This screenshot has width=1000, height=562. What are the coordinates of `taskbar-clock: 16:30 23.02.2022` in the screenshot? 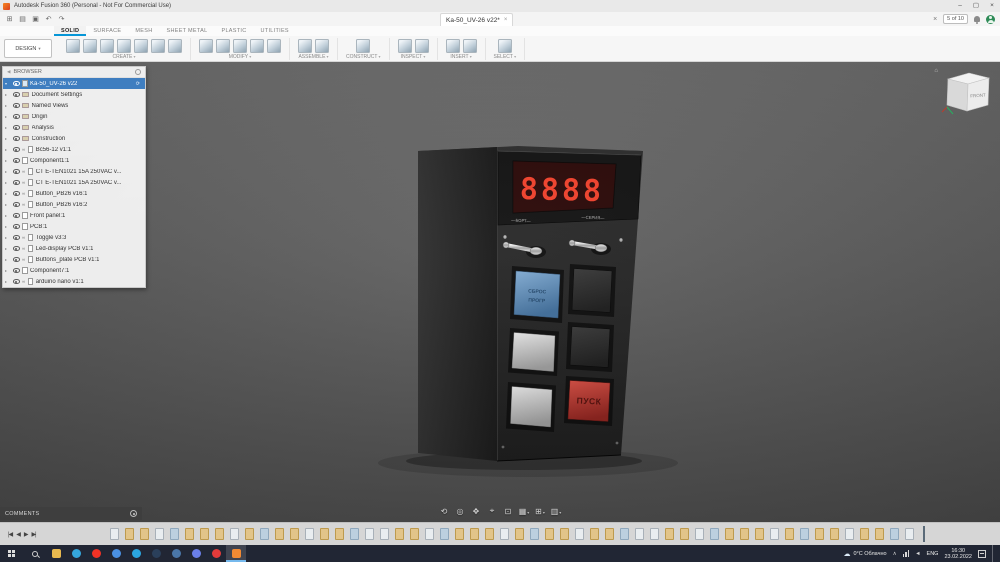 It's located at (958, 554).